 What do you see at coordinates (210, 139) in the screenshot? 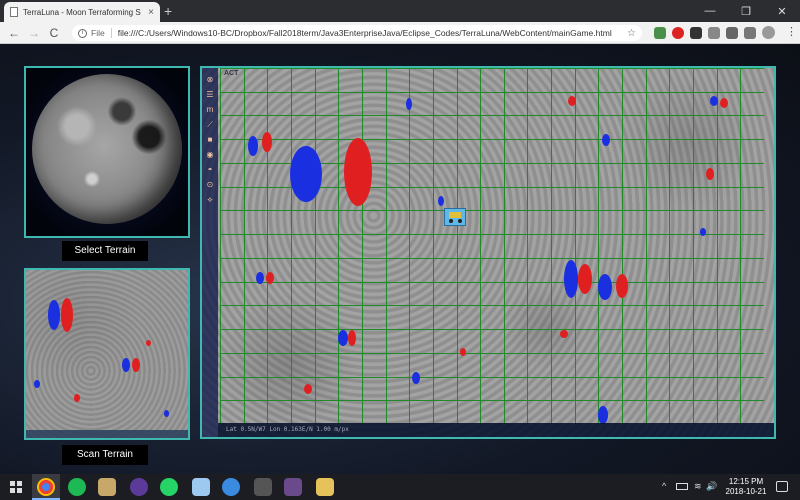
I see `map-tool-5-icon: ■` at bounding box center [210, 139].